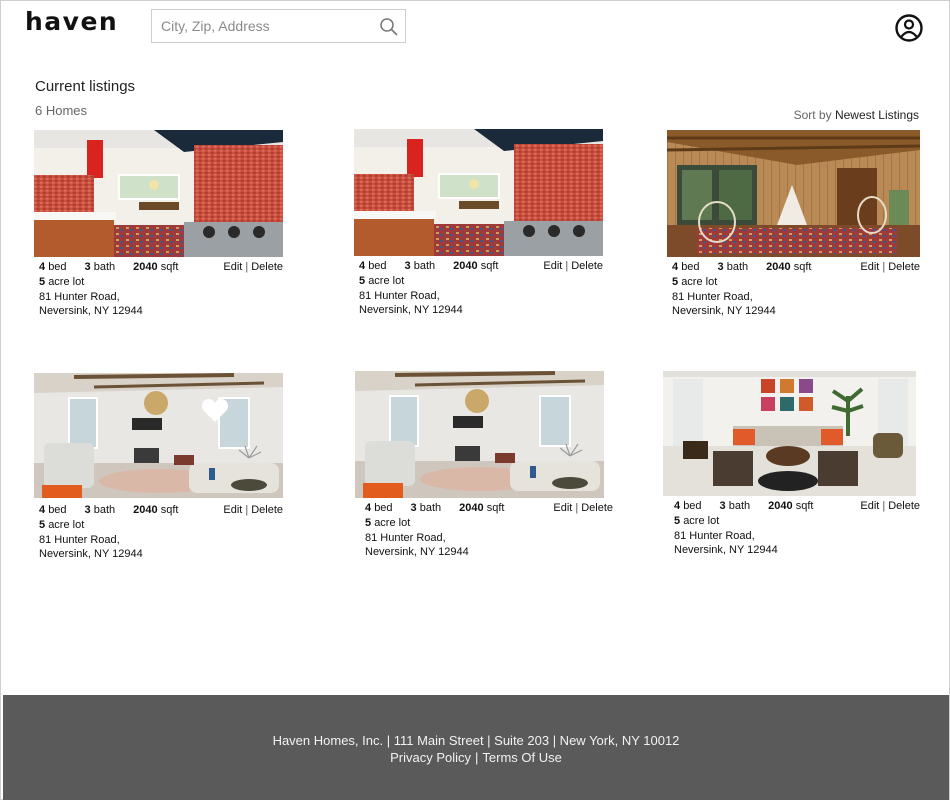 The height and width of the screenshot is (800, 950). I want to click on footer-links: Privacy Policy | Terms Of Use, so click(476, 757).